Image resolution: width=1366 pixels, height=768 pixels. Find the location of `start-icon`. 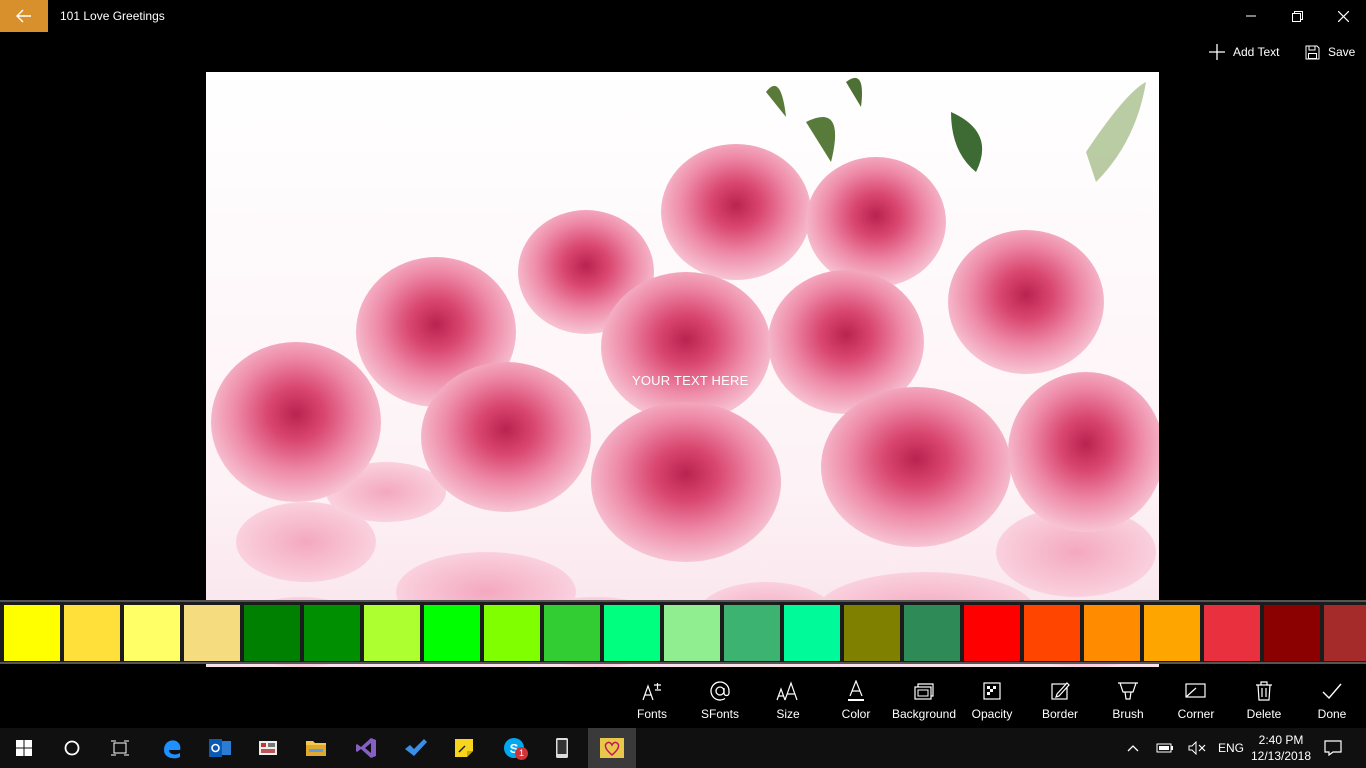

start-icon is located at coordinates (24, 748).